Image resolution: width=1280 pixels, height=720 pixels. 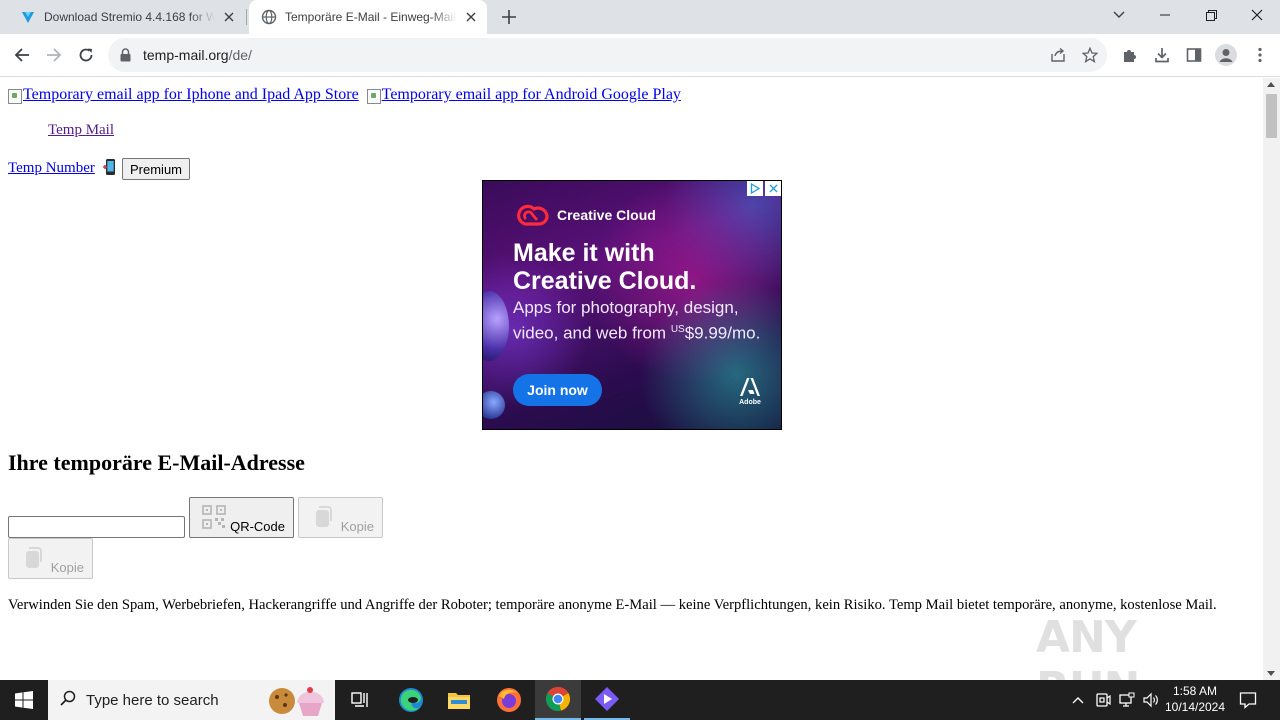 I want to click on temp-number-link: Temp Number, so click(x=51, y=168).